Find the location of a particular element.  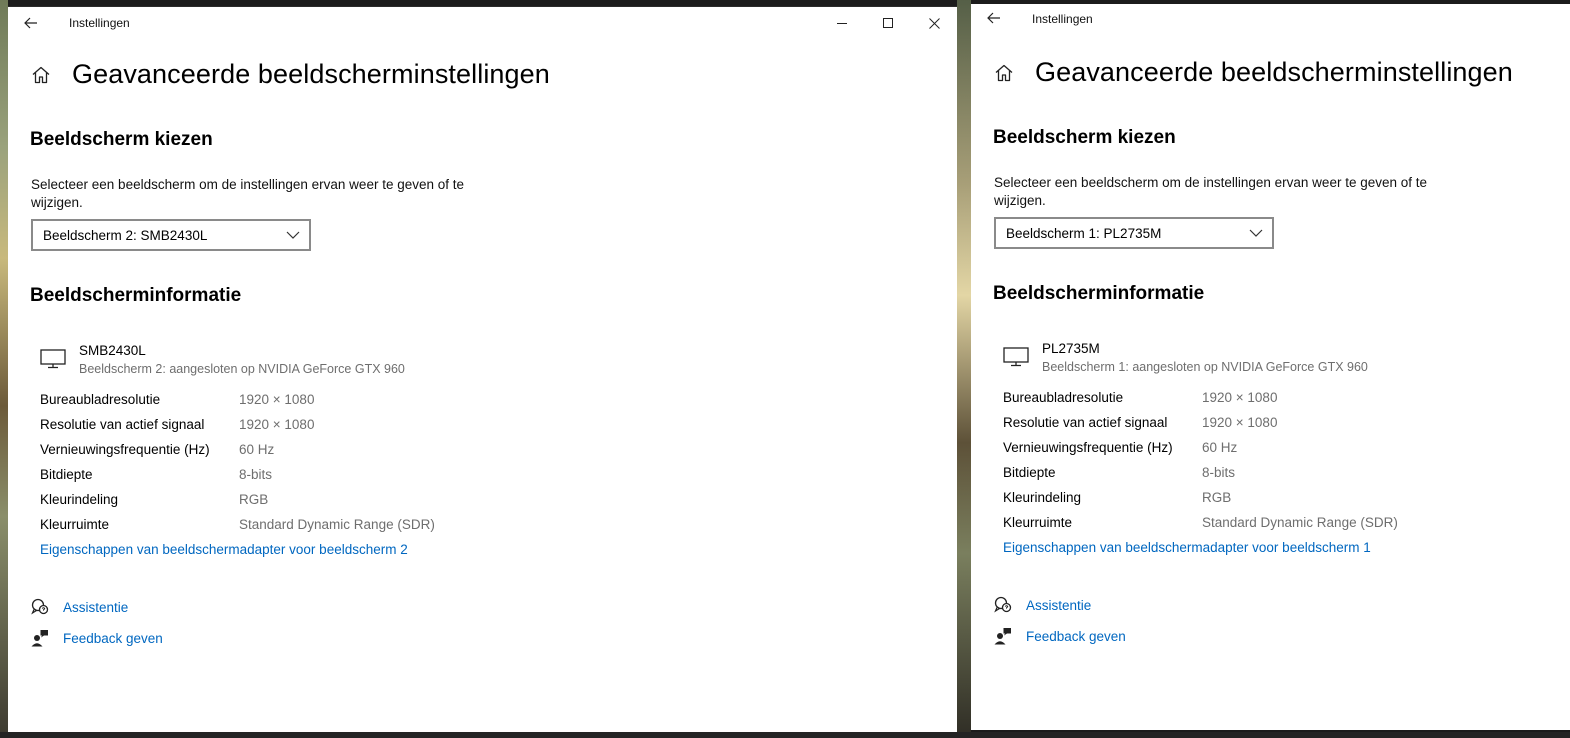

display-select-value: Beeldscherm 2: SMB2430L is located at coordinates (125, 235).